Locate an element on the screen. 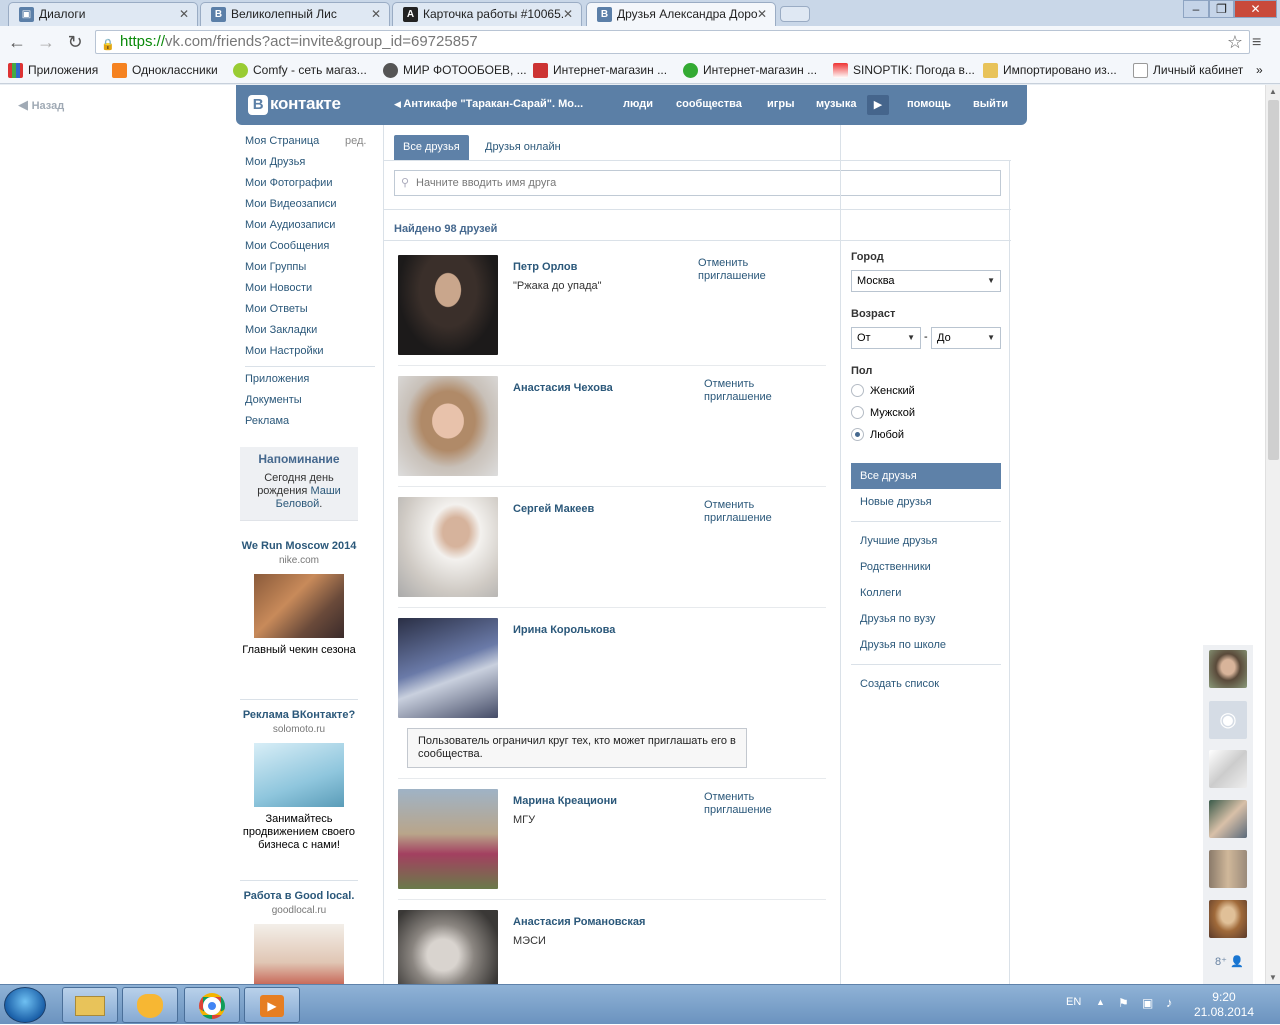 The height and width of the screenshot is (1025, 1280). menu-my-bookmarks: Мои Закладки is located at coordinates (310, 334).